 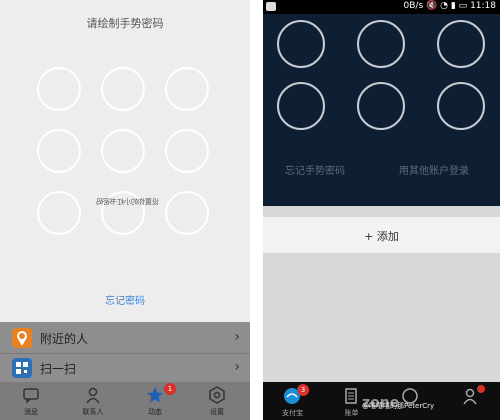 What do you see at coordinates (127, 202) in the screenshot?
I see `mirrored-hint: 设置你的小红书密码` at bounding box center [127, 202].